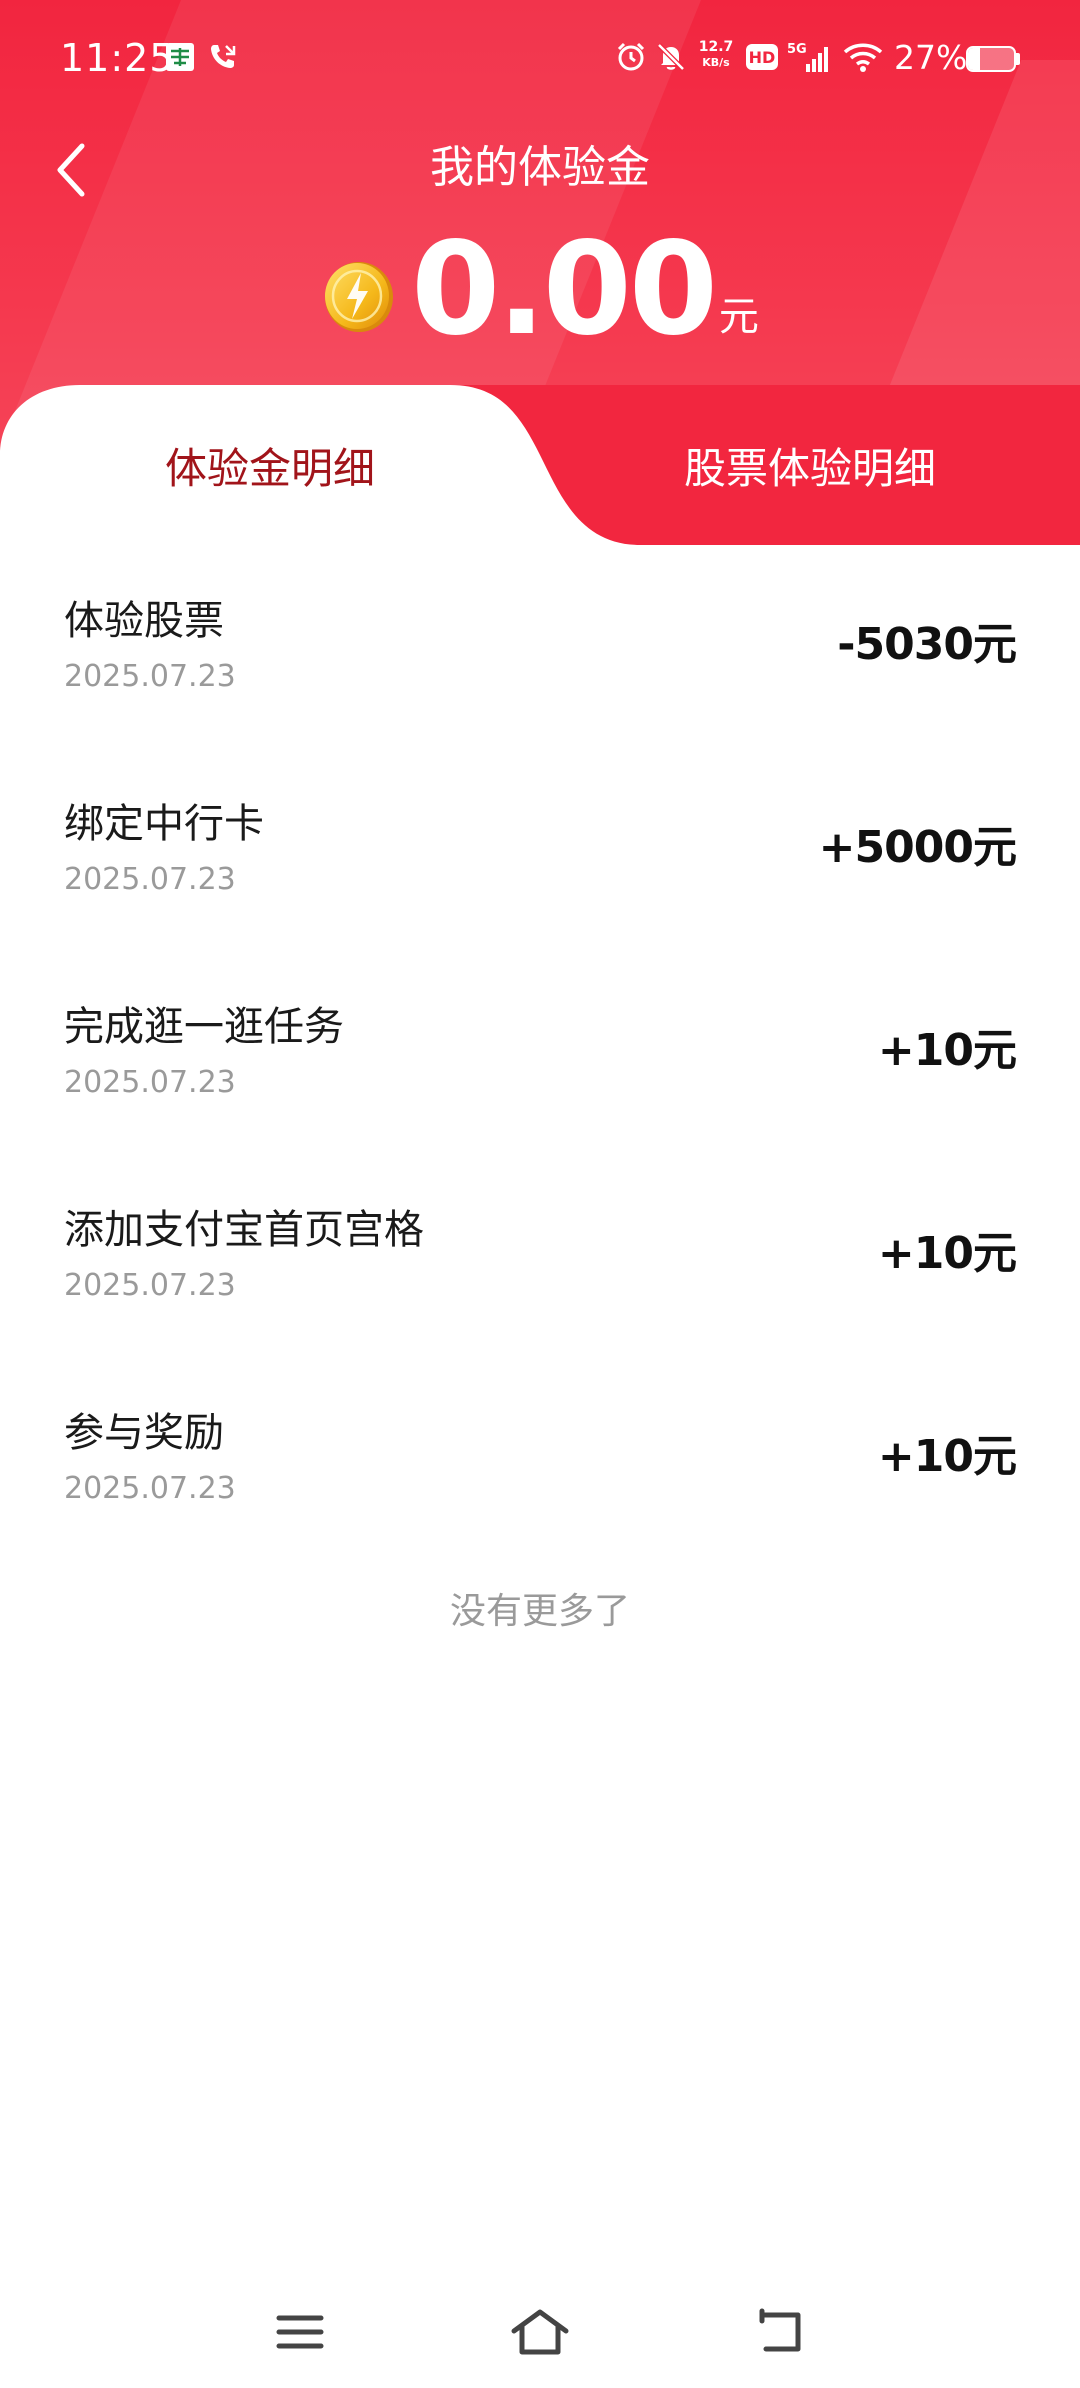 The height and width of the screenshot is (2388, 1080). I want to click on record-title: 参与奖励, so click(144, 1433).